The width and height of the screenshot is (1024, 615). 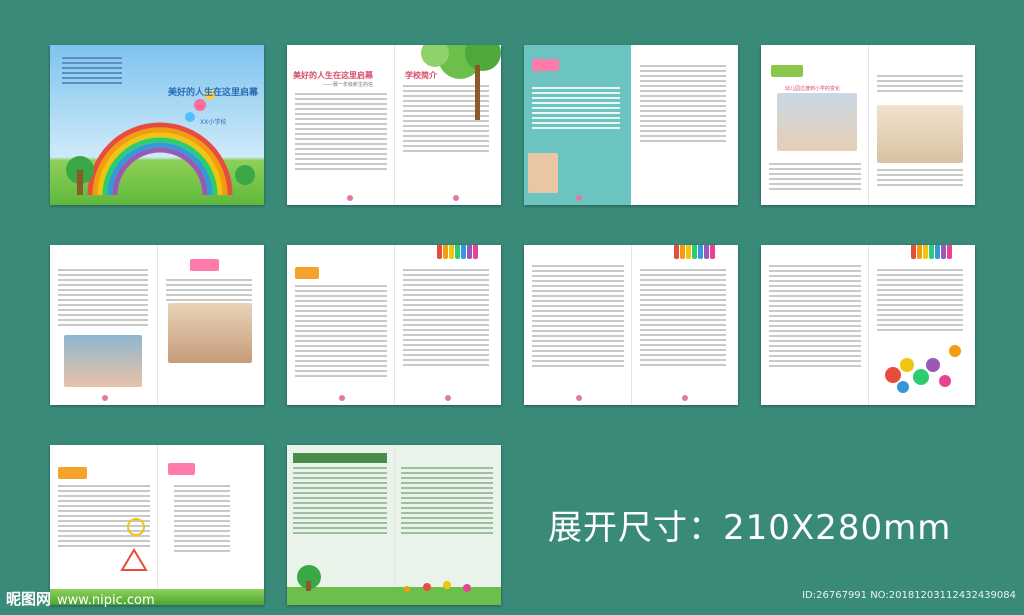 I want to click on spread-page-4: 幼儿园过渡到小学的变化, so click(x=868, y=125).